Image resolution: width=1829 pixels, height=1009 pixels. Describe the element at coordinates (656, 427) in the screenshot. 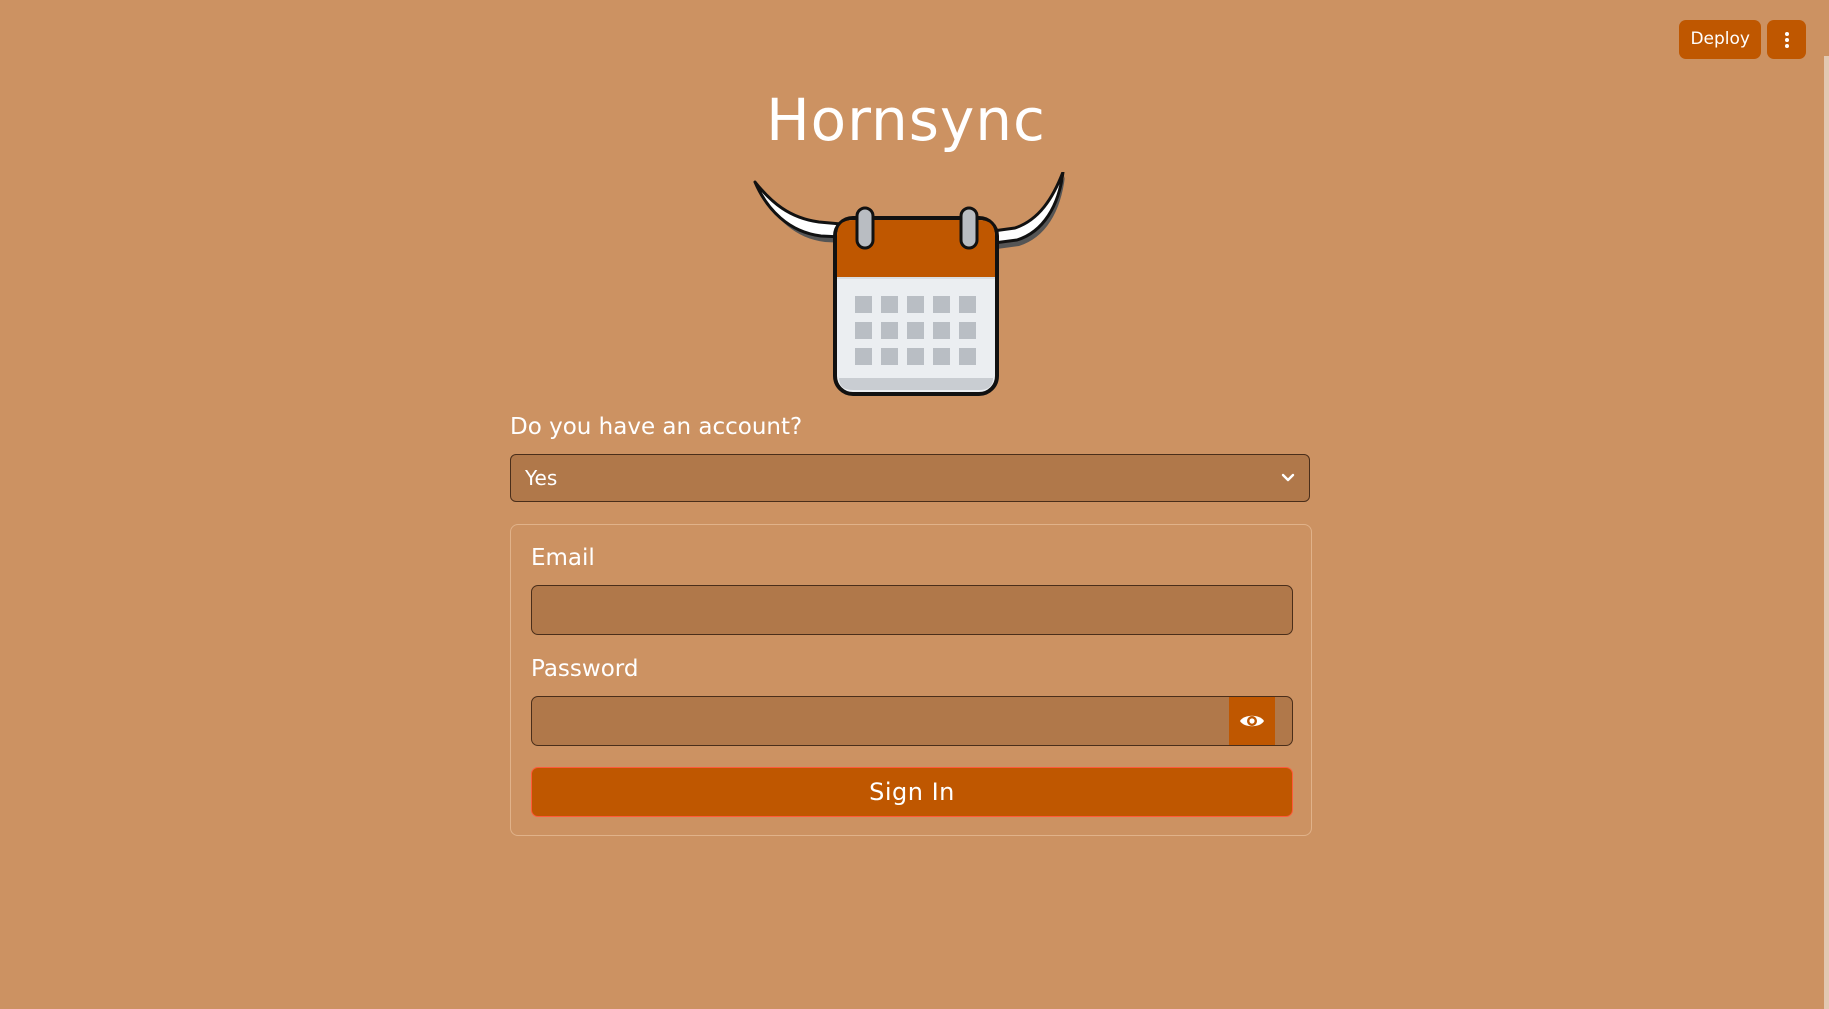

I see `account-question-label: Do you have an account?` at that location.